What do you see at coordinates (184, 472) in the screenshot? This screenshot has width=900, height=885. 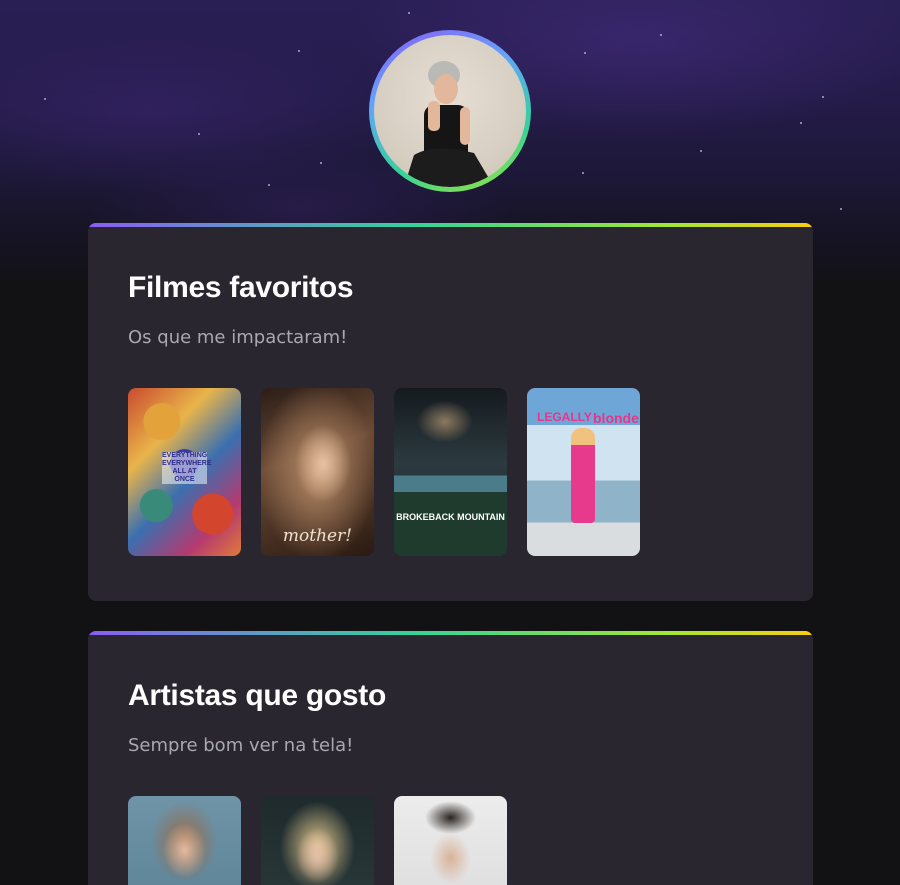 I see `everything-everywhere-poster: EVERYTHING EVERYWHERE ALL AT ONCE` at bounding box center [184, 472].